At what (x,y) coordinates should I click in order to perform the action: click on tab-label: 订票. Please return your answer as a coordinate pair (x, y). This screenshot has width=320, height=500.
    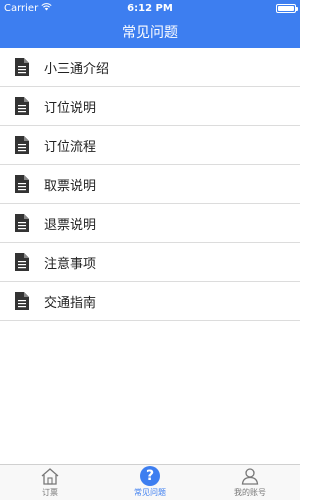
    Looking at the image, I should click on (50, 492).